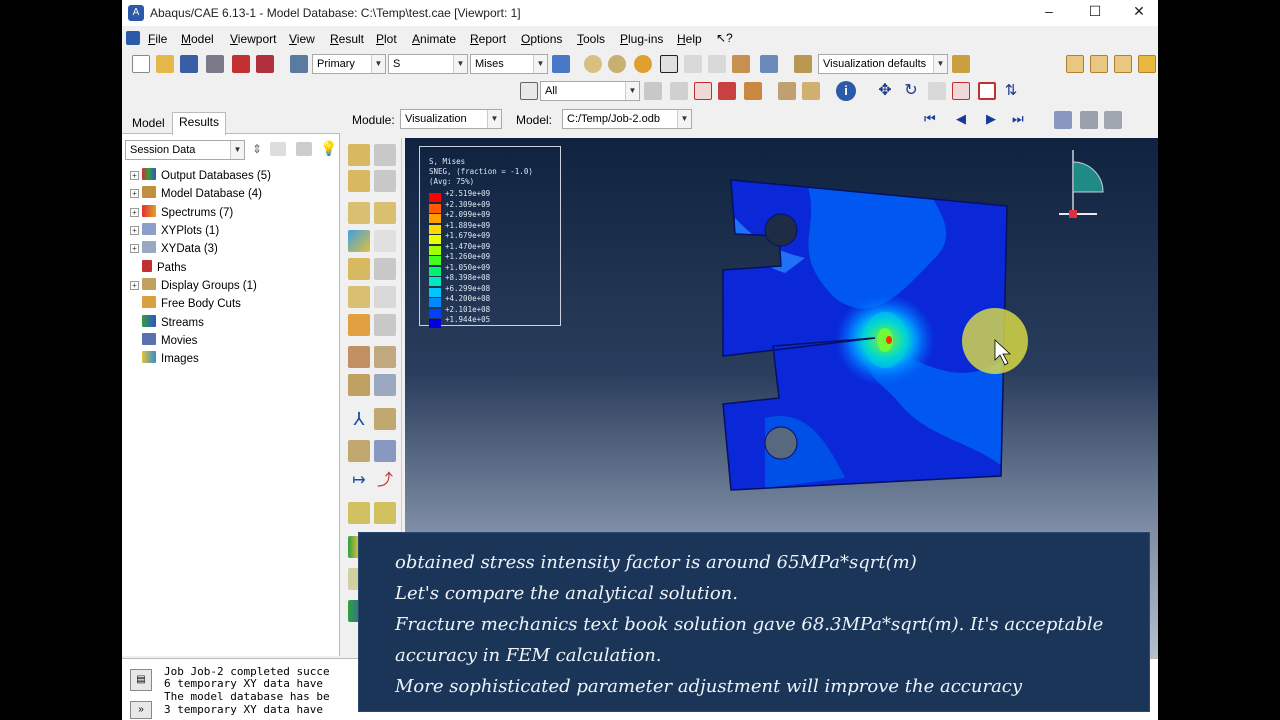 Image resolution: width=1280 pixels, height=720 pixels. Describe the element at coordinates (148, 124) in the screenshot. I see `tab-model: Model` at that location.